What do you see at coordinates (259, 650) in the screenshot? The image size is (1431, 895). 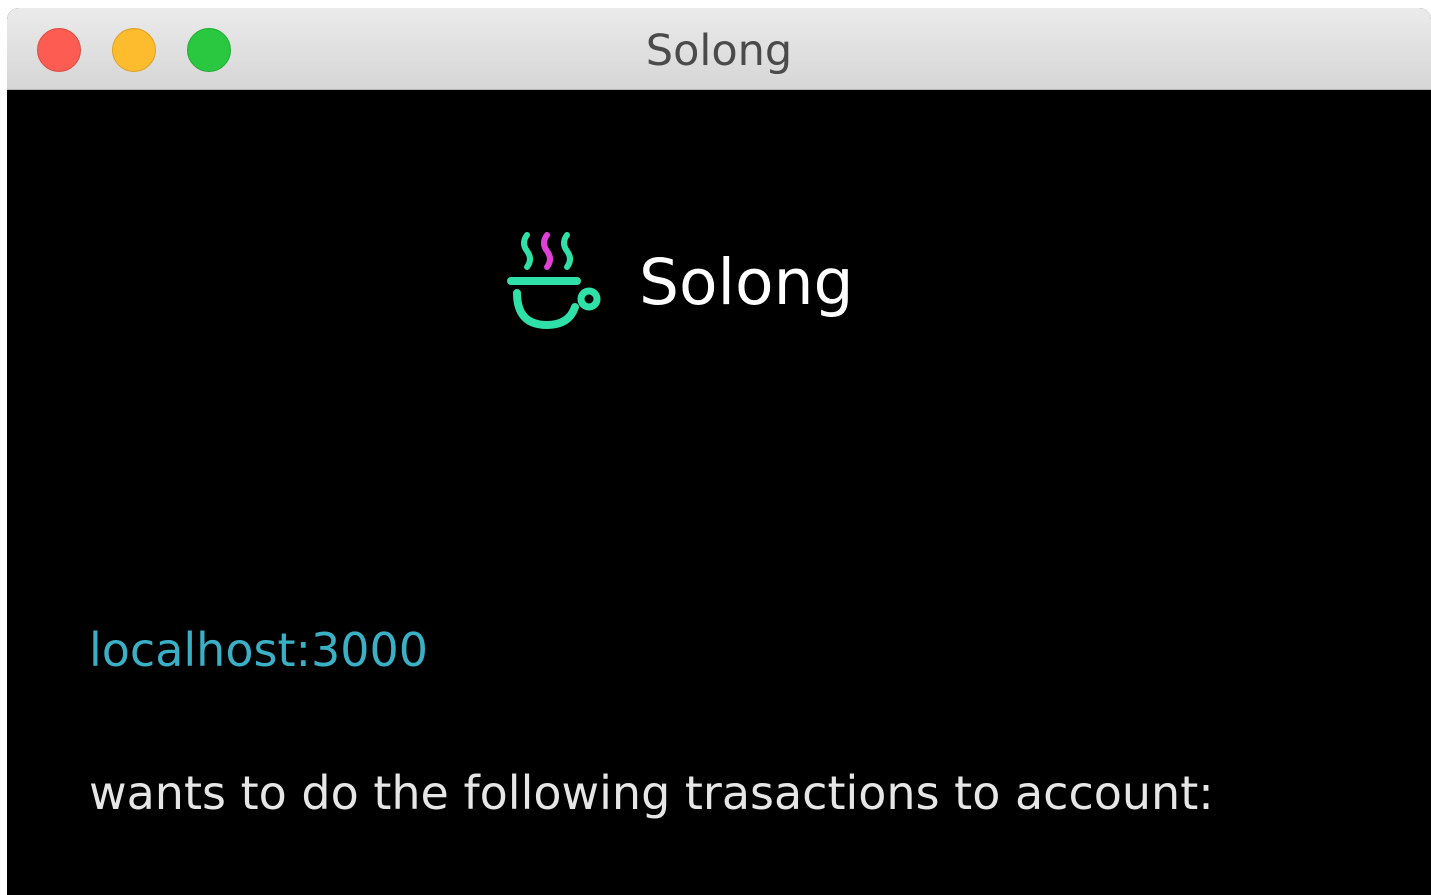 I see `request-origin: localhost:3000` at bounding box center [259, 650].